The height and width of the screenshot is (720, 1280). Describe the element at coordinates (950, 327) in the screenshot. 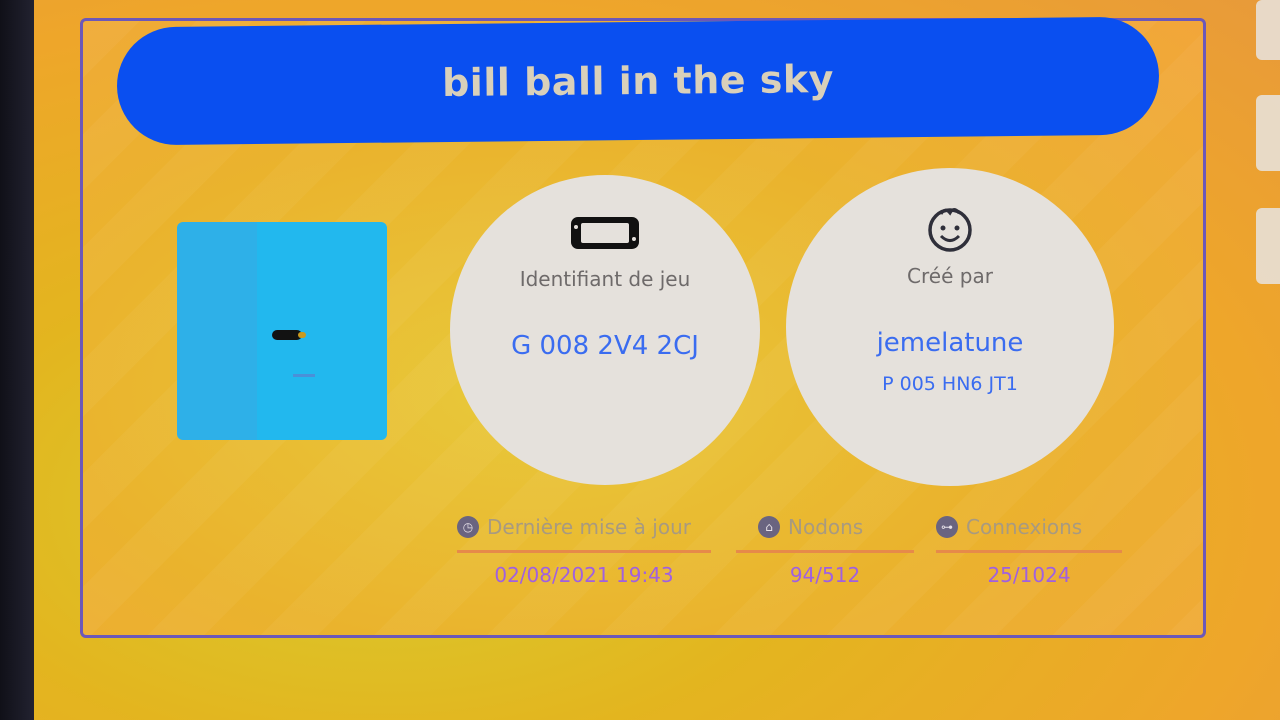

I see `creator-panel: Créé par jemelatune P 005 HN6 JT1` at that location.